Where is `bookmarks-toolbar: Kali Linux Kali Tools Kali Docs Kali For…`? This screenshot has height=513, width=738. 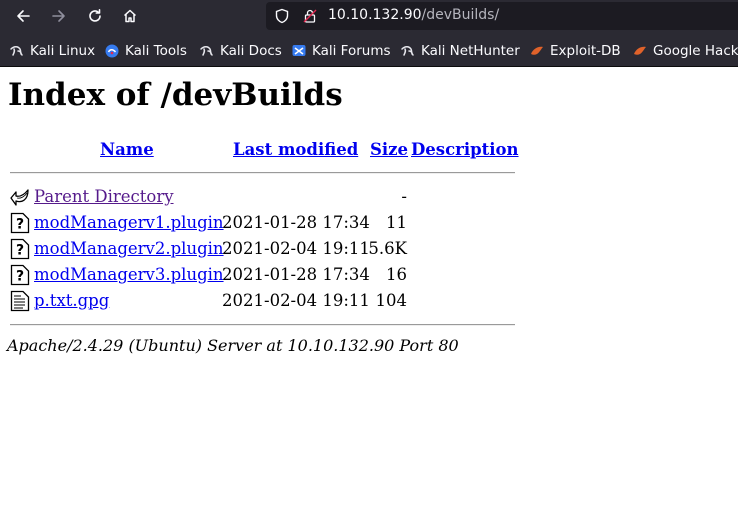
bookmarks-toolbar: Kali Linux Kali Tools Kali Docs Kali For… is located at coordinates (369, 50).